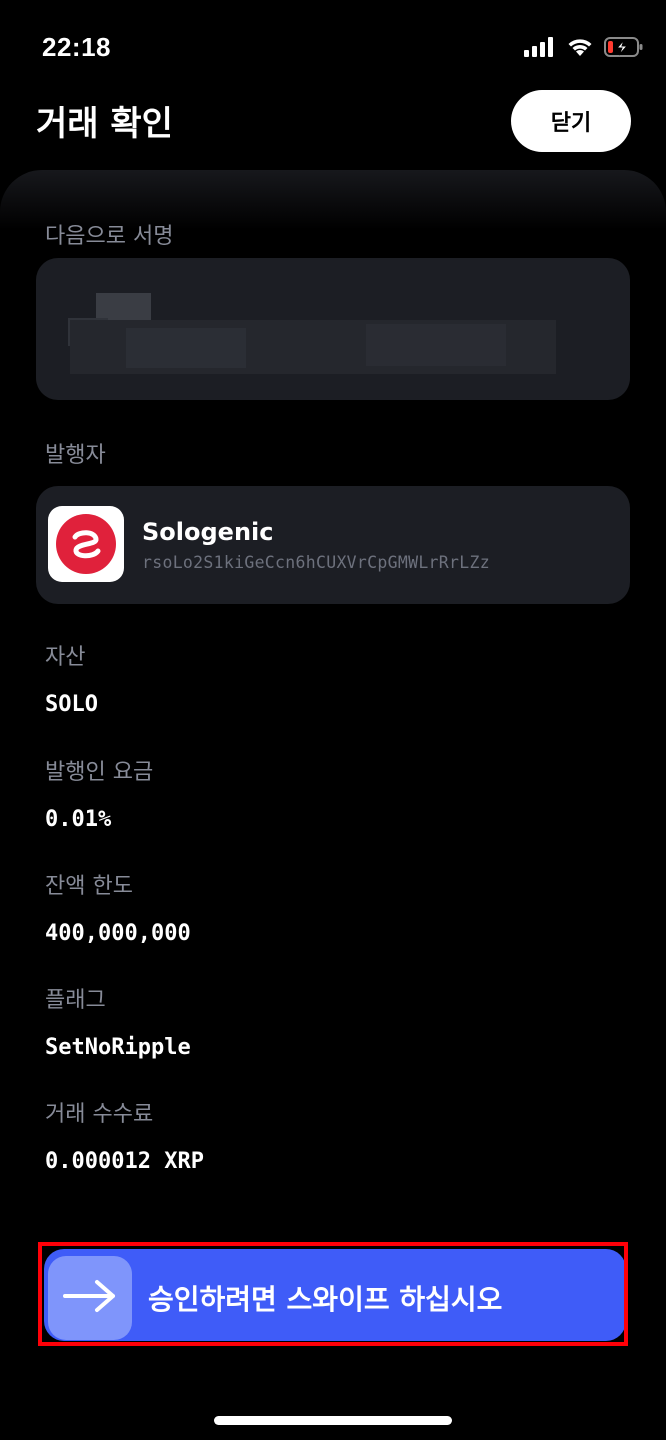 Image resolution: width=666 pixels, height=1440 pixels. What do you see at coordinates (75, 455) in the screenshot?
I see `issuer-label: 발행자` at bounding box center [75, 455].